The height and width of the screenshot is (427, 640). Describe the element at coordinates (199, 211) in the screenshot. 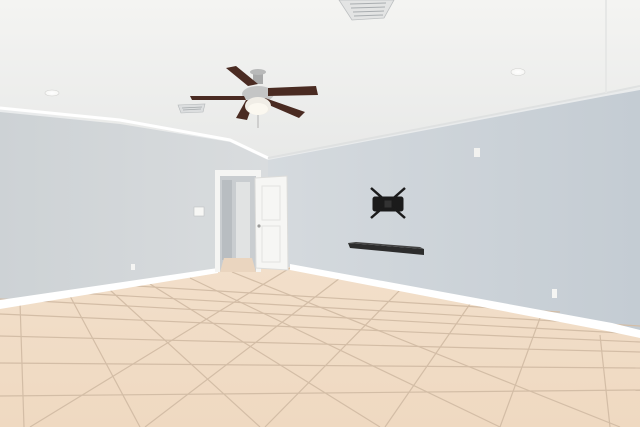

I see `thermostat` at that location.